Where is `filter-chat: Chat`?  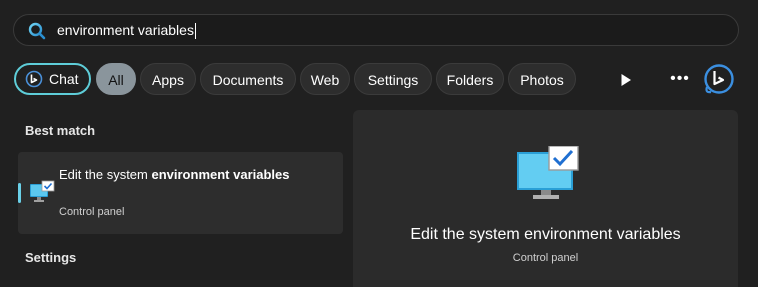 filter-chat: Chat is located at coordinates (52, 79).